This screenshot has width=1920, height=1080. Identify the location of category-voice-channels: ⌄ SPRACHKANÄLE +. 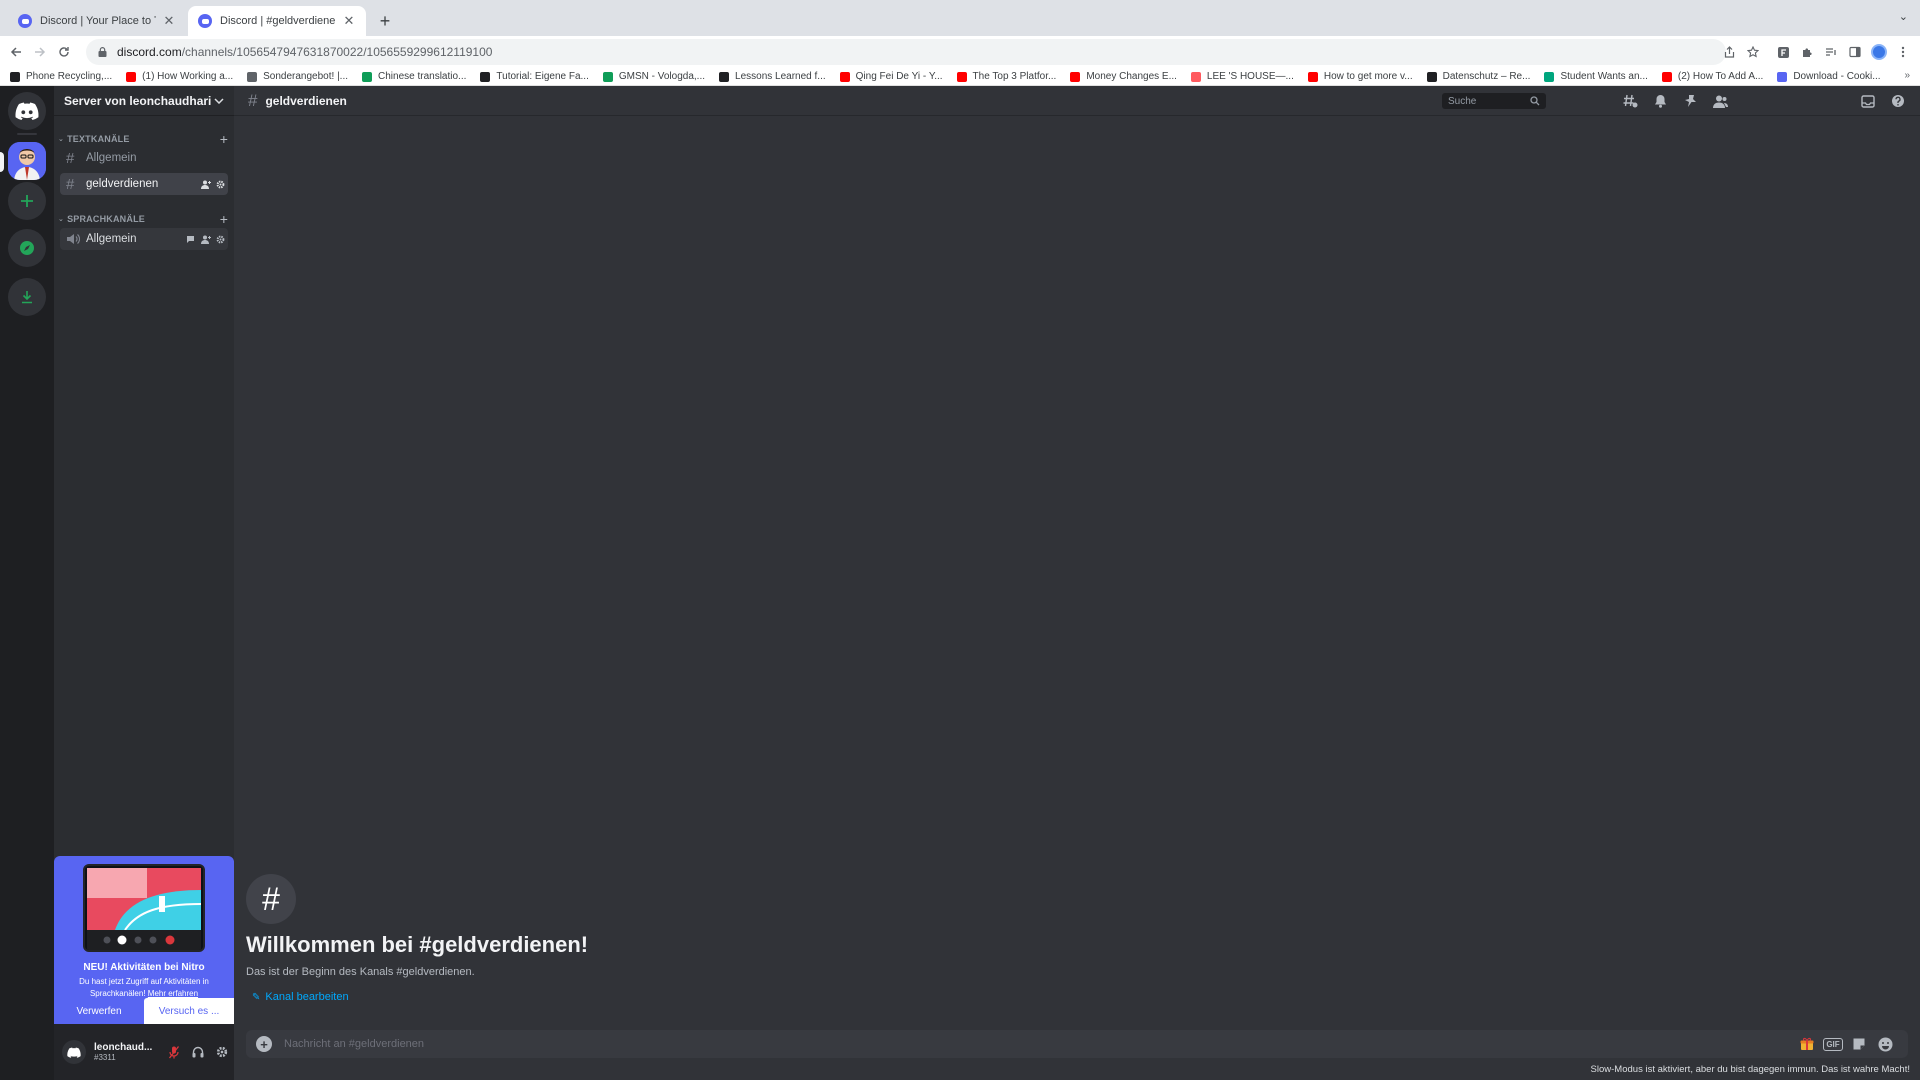
(144, 219).